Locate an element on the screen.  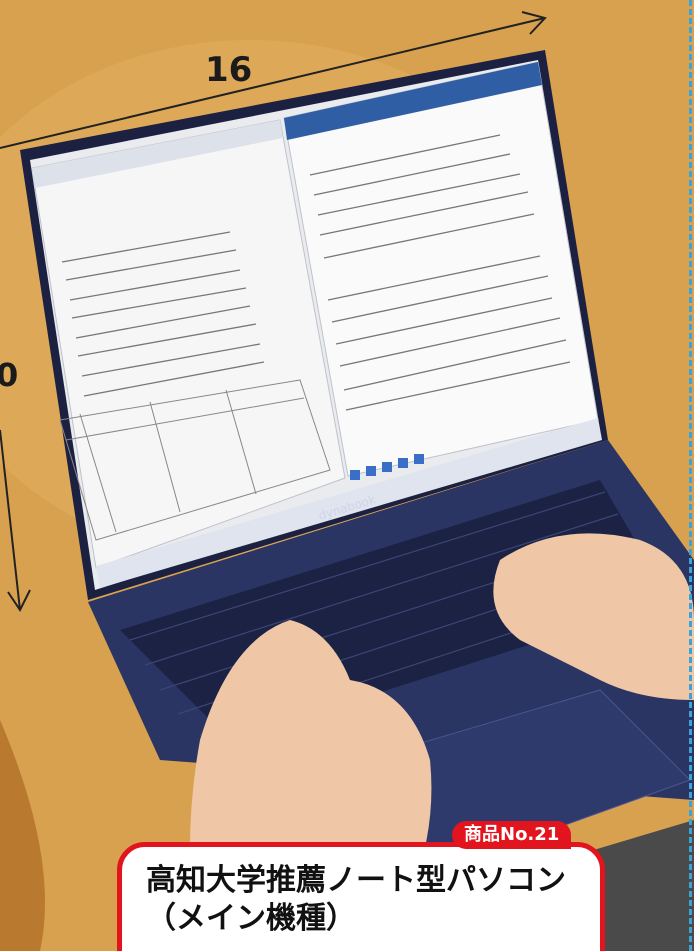
product-name: 高知大学推薦ノート型パソコン （メイン機種） is located at coordinates (366, 900).